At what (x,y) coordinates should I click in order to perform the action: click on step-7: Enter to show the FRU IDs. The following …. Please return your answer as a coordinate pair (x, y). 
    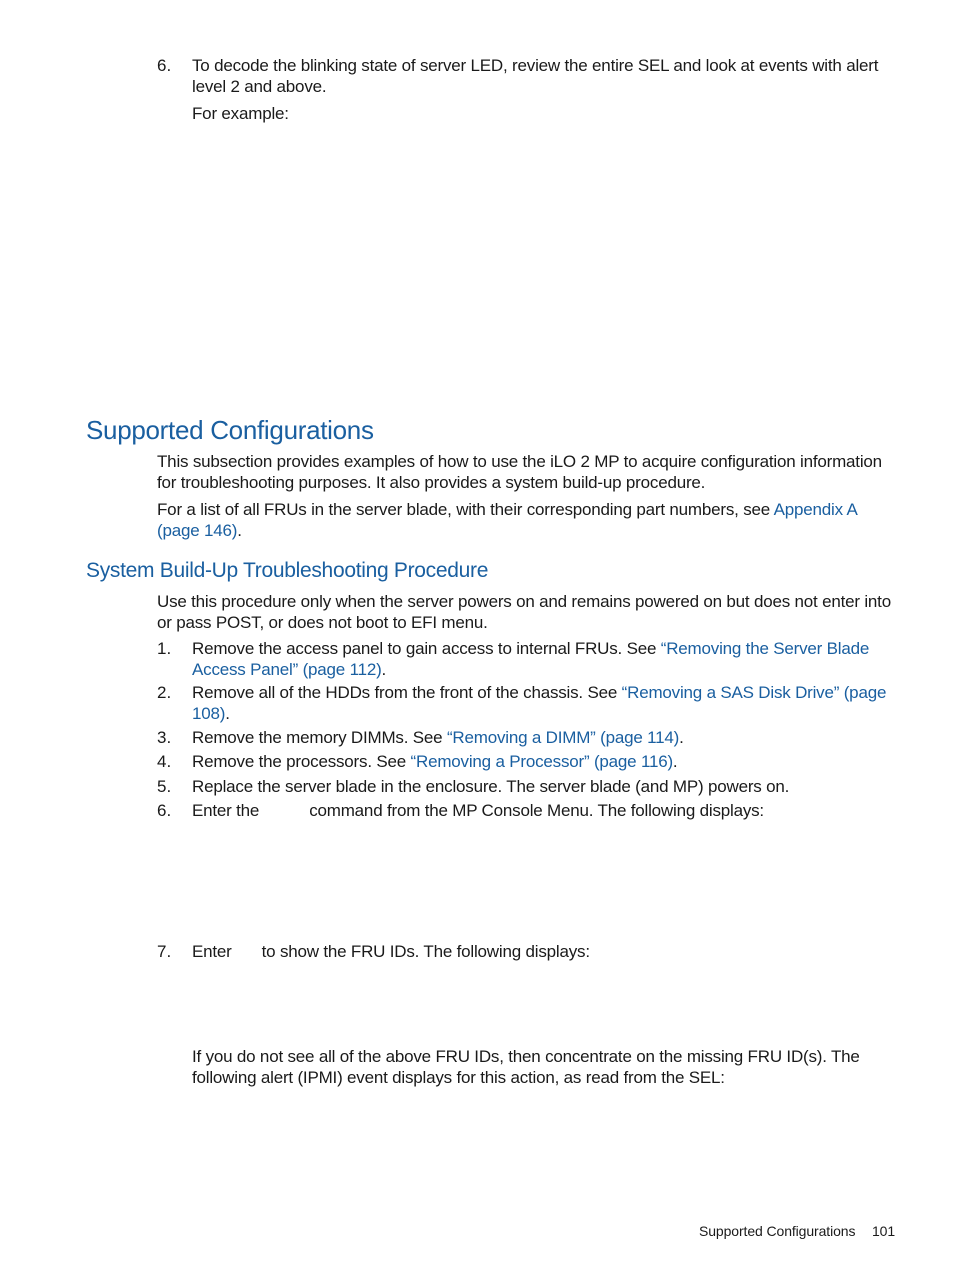
    Looking at the image, I should click on (544, 952).